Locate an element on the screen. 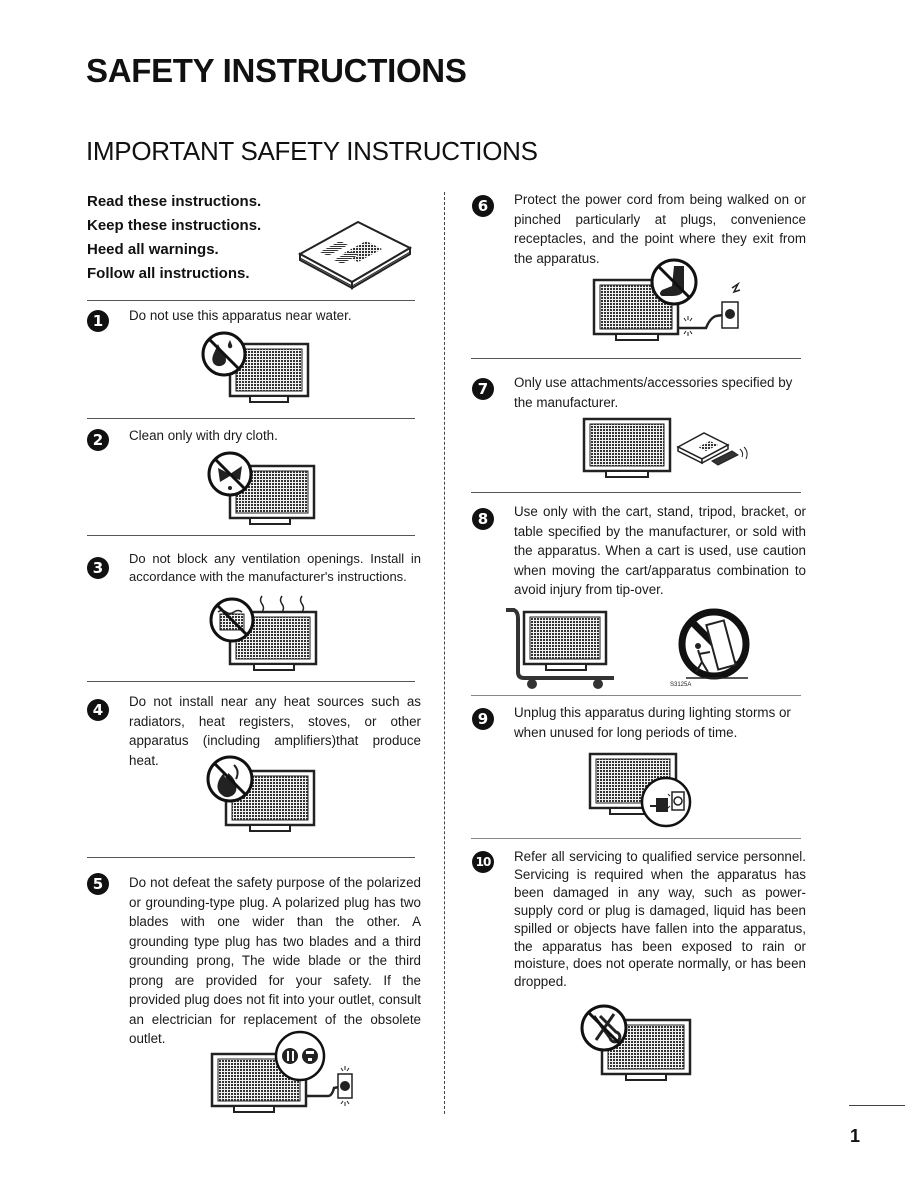 The image size is (918, 1188). intro-line: Follow all instructions. is located at coordinates (168, 273).